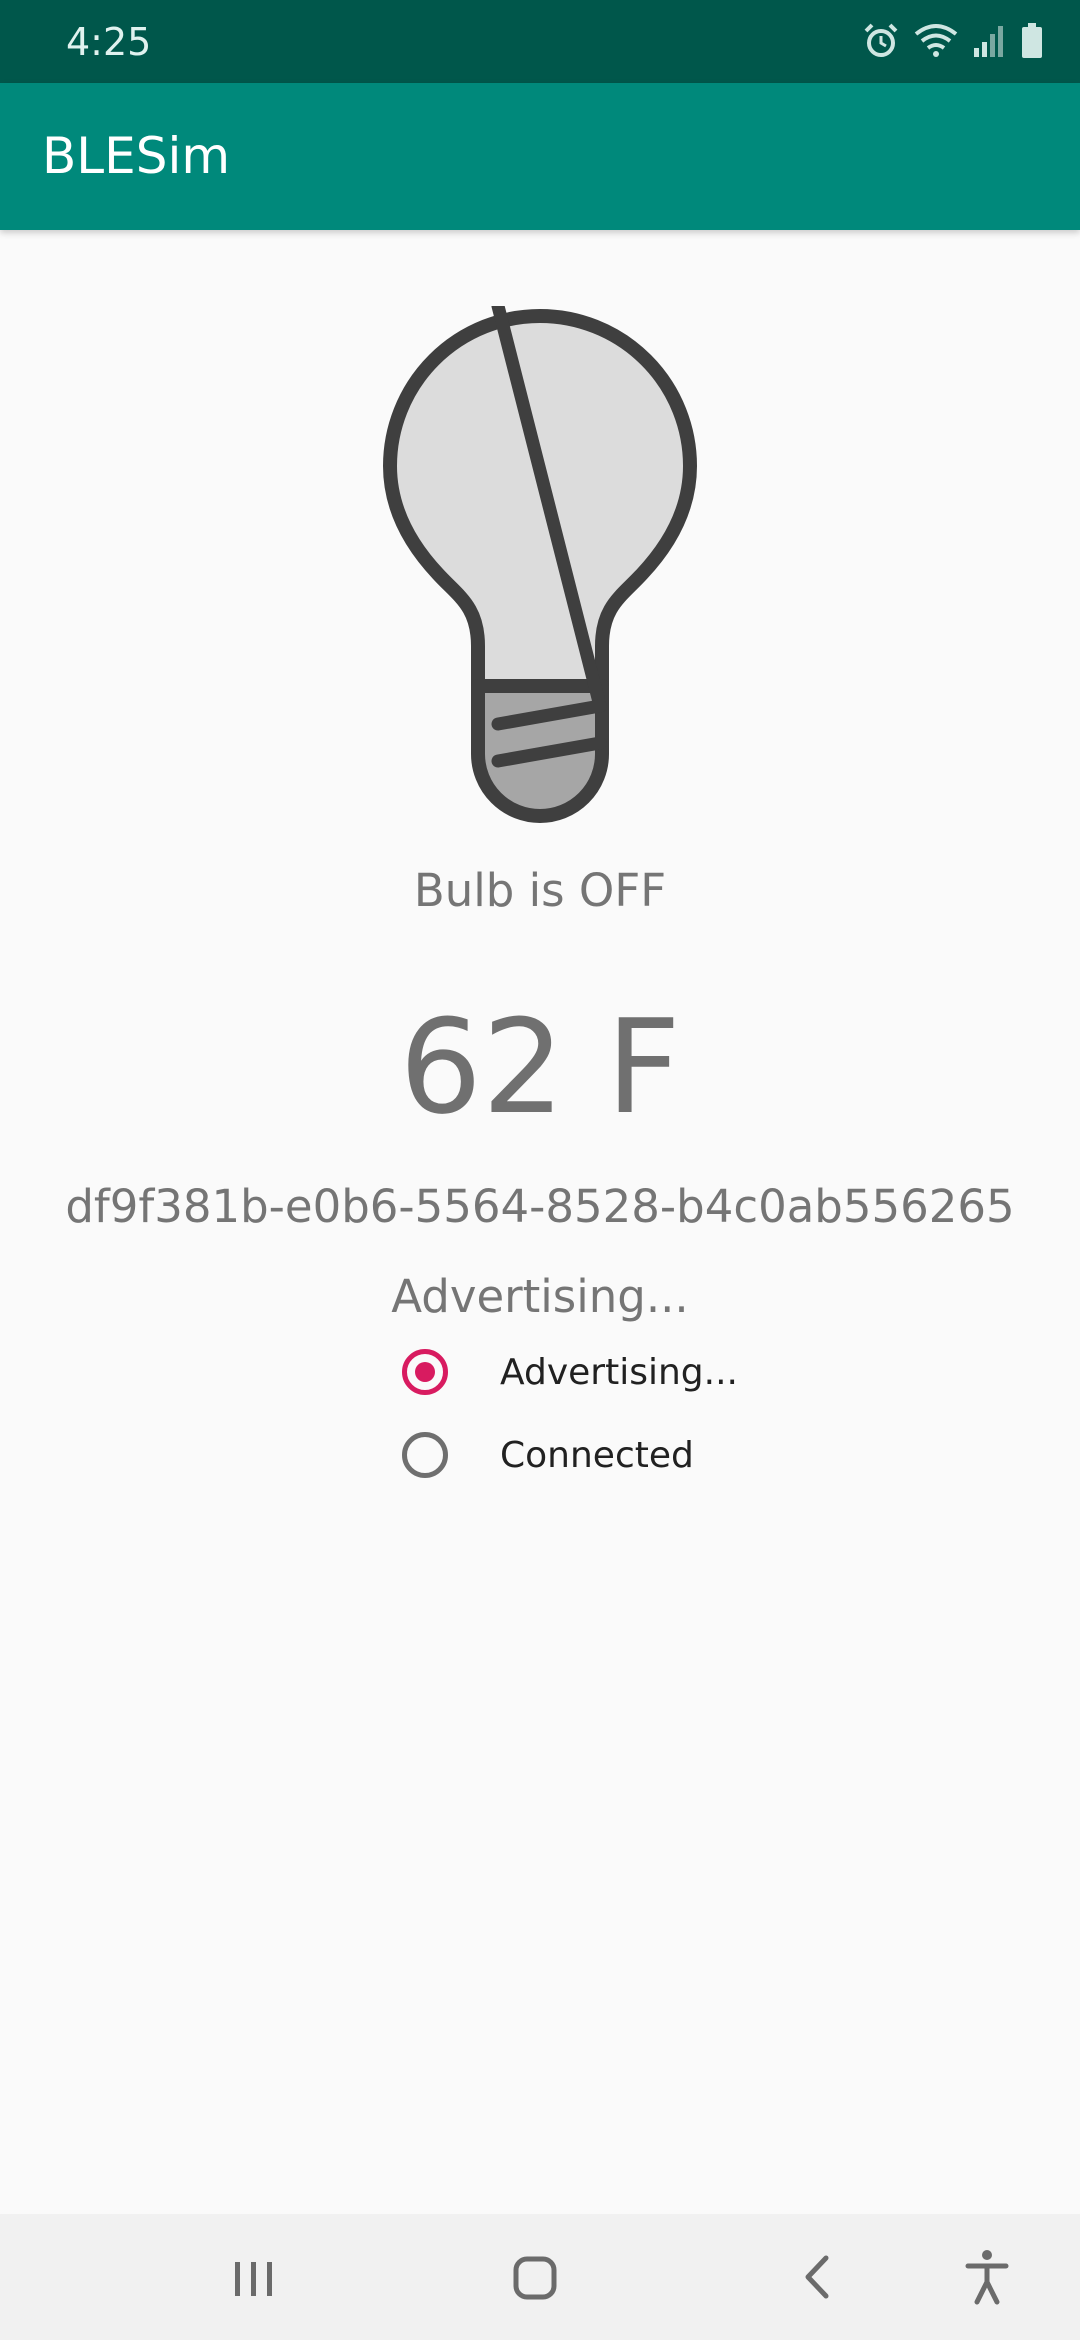 This screenshot has width=1080, height=2340. Describe the element at coordinates (989, 43) in the screenshot. I see `signal-icon` at that location.